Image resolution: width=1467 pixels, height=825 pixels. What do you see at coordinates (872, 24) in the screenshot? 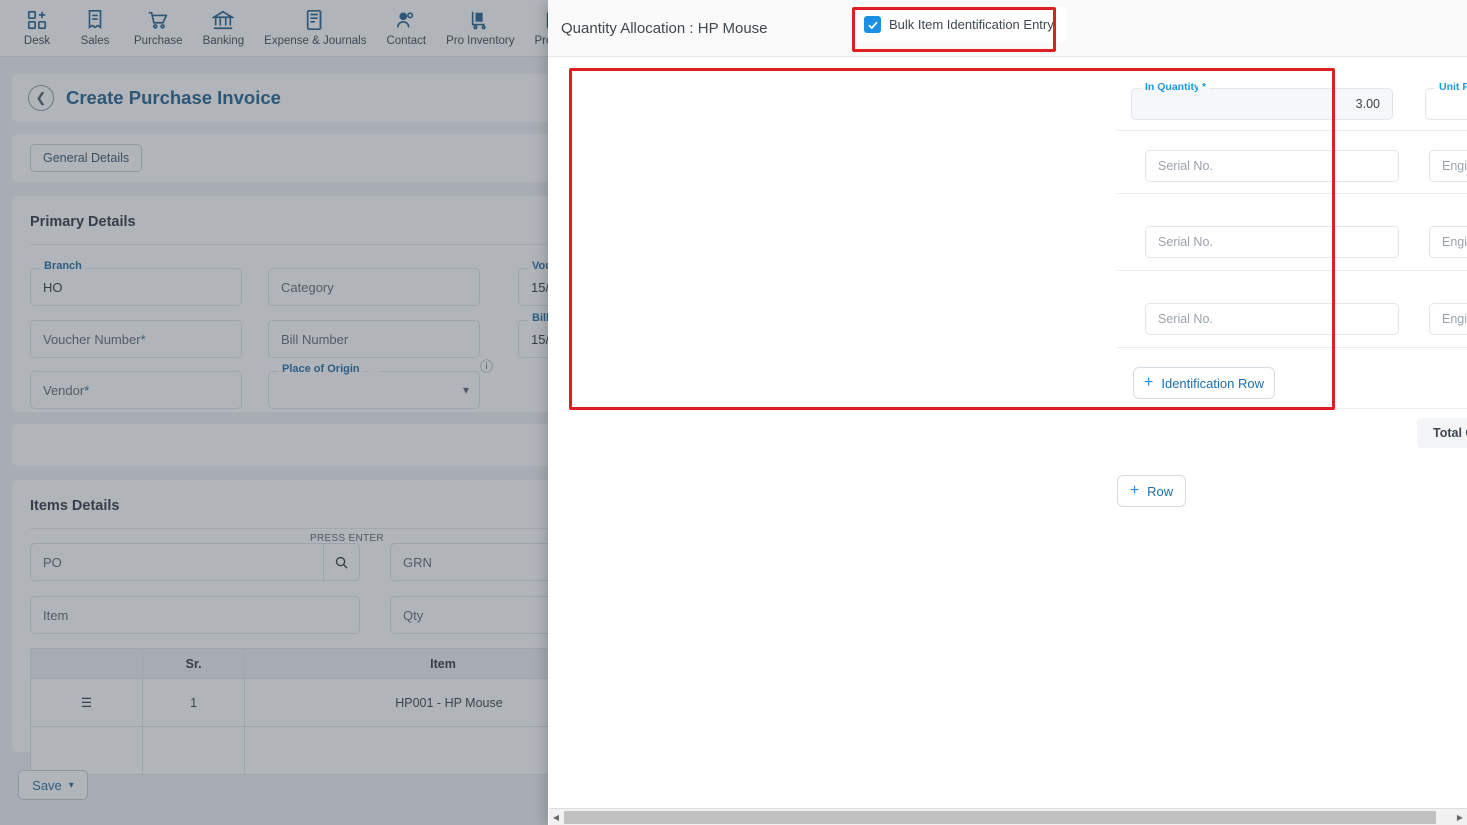
I see `bulk-item-checkbox` at bounding box center [872, 24].